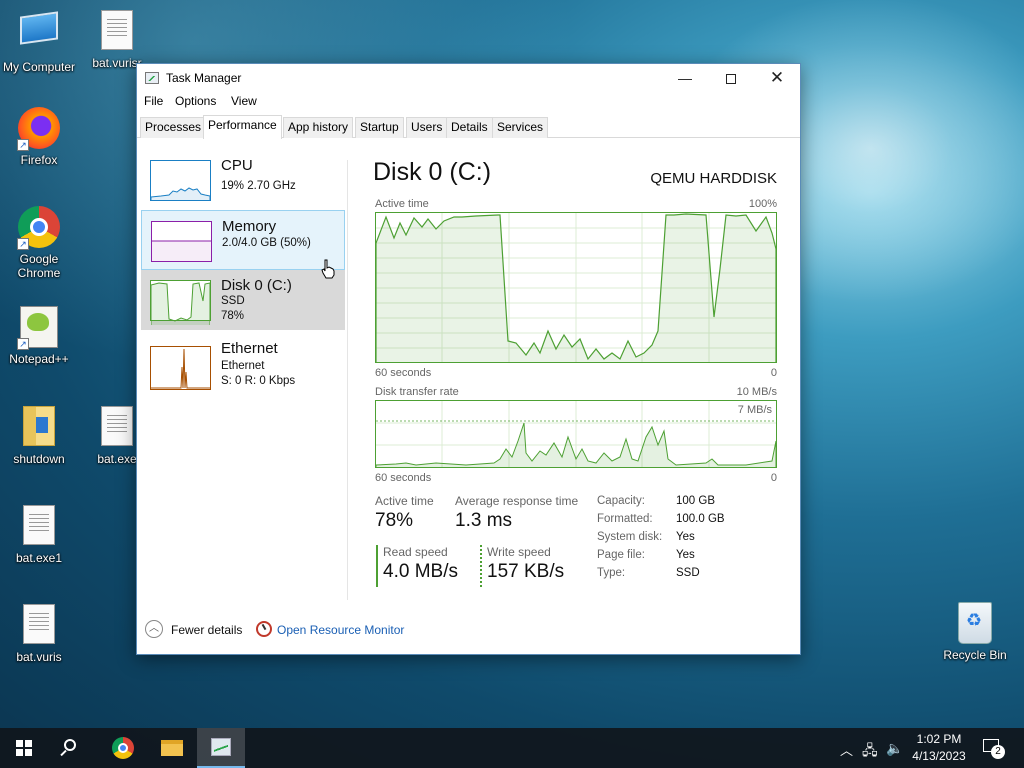 The image size is (1024, 768). Describe the element at coordinates (70, 745) in the screenshot. I see `search-icon` at that location.